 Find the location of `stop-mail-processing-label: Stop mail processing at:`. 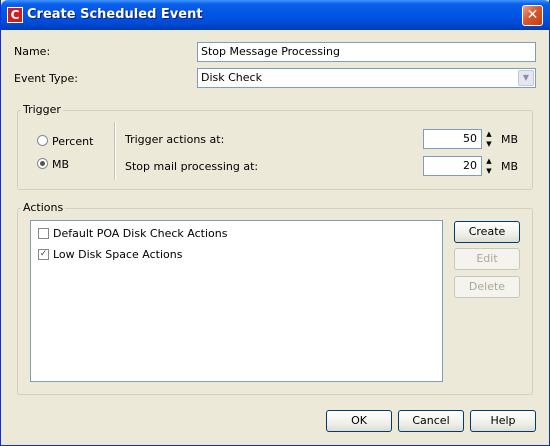

stop-mail-processing-label: Stop mail processing at: is located at coordinates (192, 166).